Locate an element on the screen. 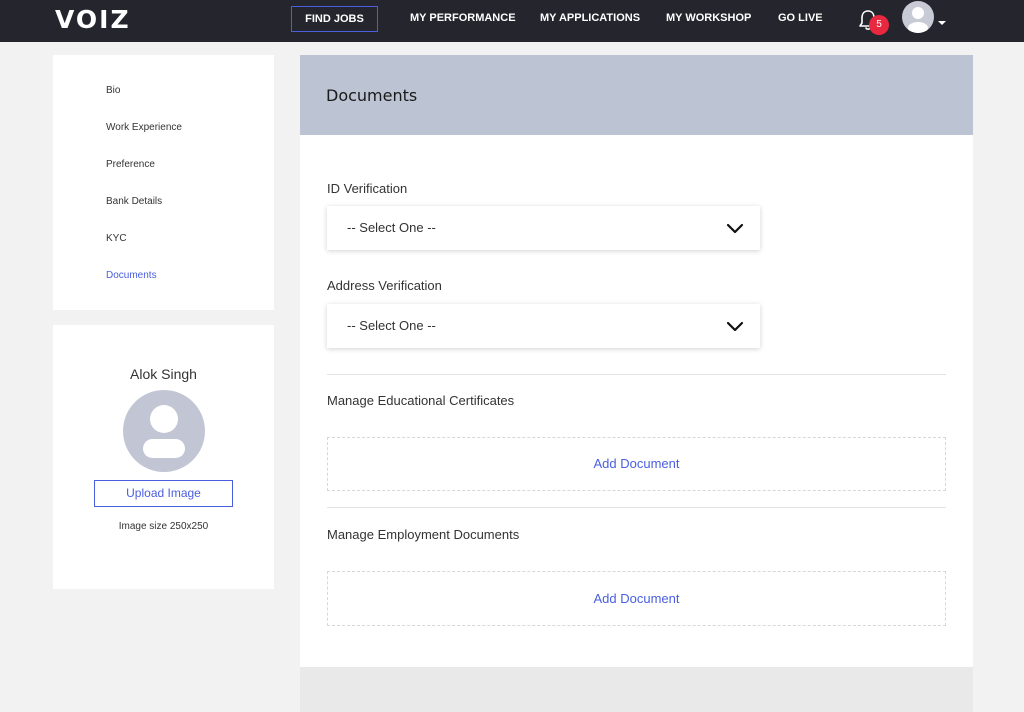  employment-documents-label: Manage Employment Documents is located at coordinates (423, 534).